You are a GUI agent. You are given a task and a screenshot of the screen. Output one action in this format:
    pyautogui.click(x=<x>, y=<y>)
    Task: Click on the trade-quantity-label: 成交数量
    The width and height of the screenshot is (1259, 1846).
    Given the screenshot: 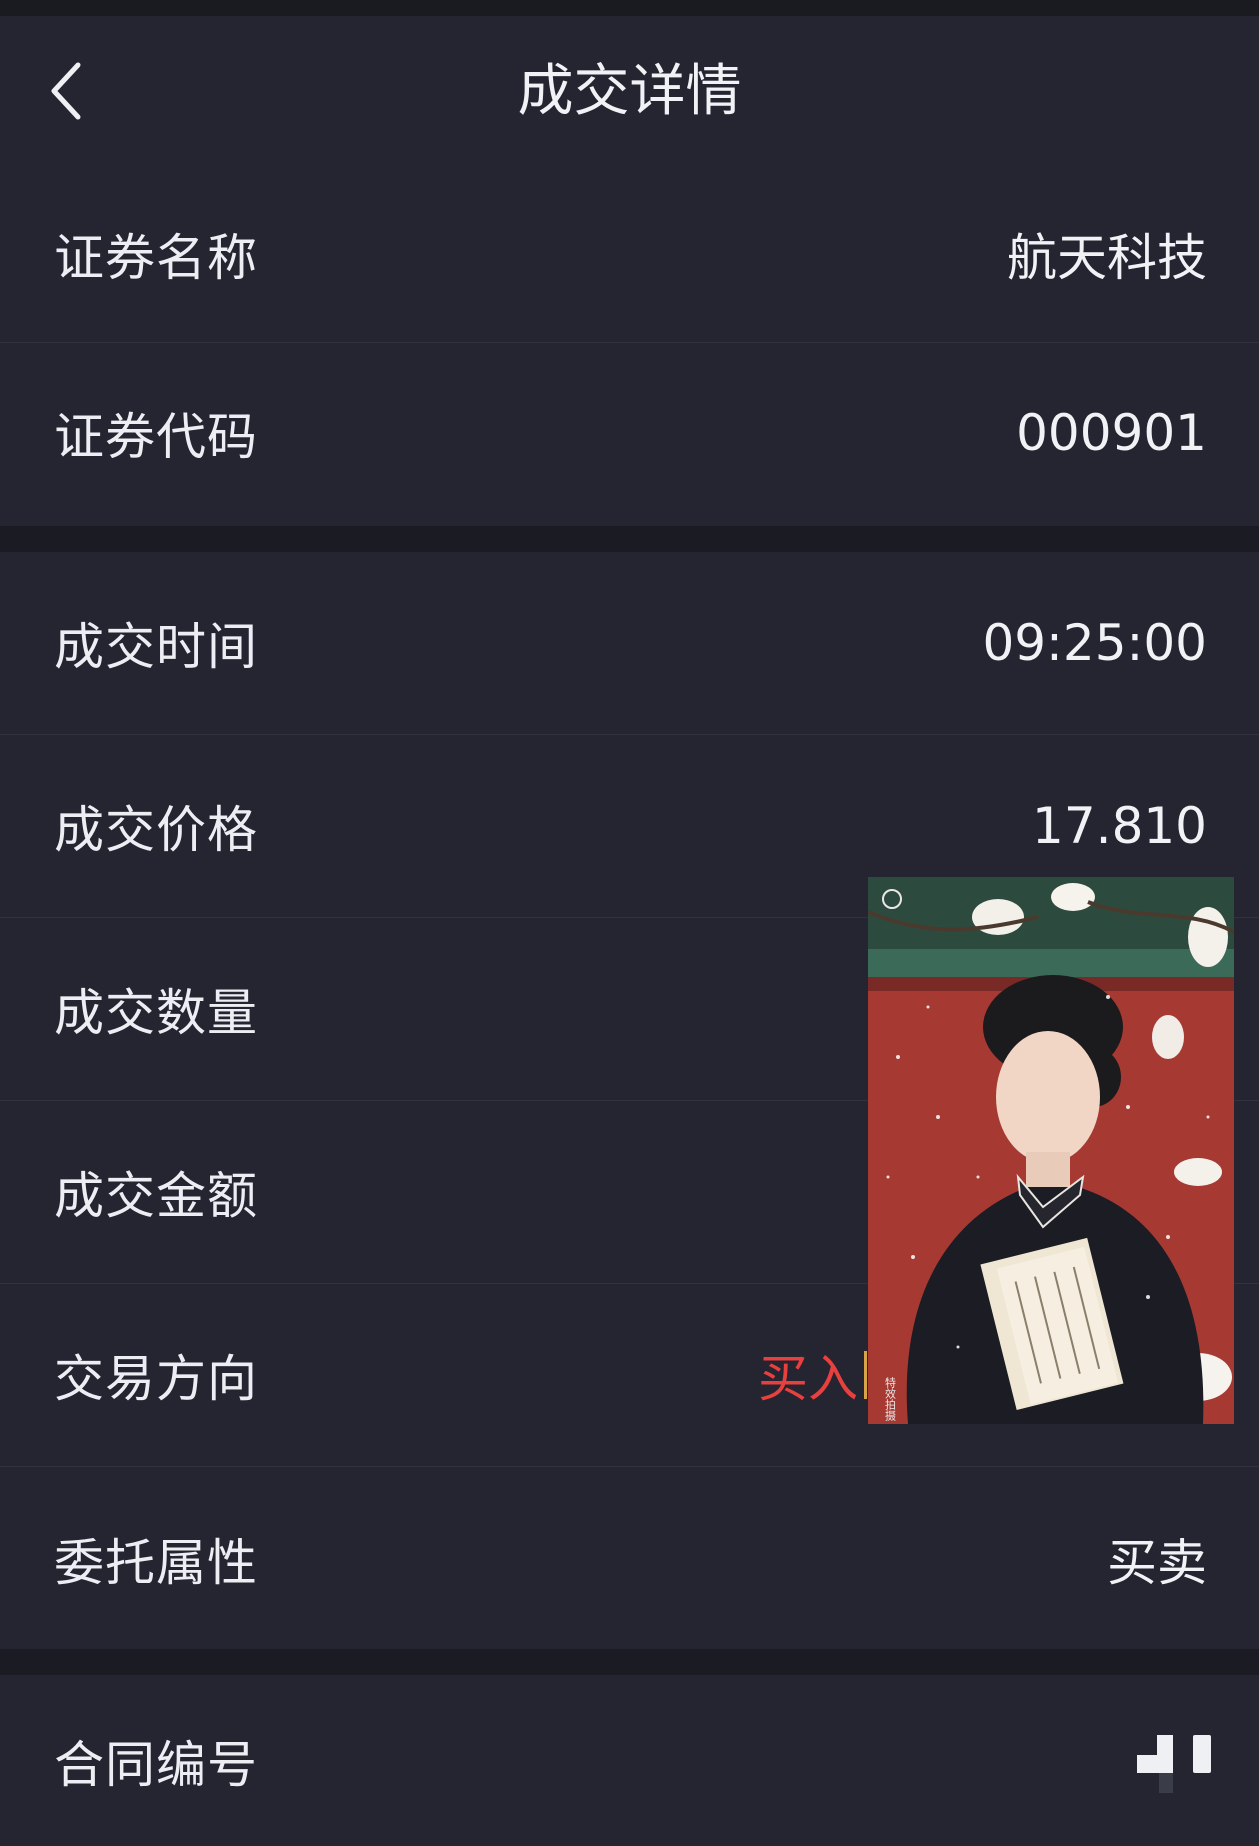 What is the action you would take?
    pyautogui.click(x=156, y=1013)
    